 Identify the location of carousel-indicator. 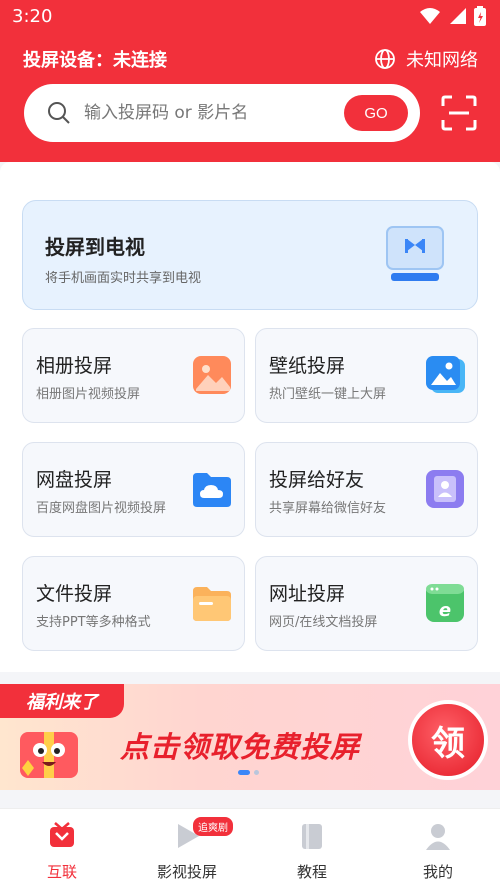
(248, 772).